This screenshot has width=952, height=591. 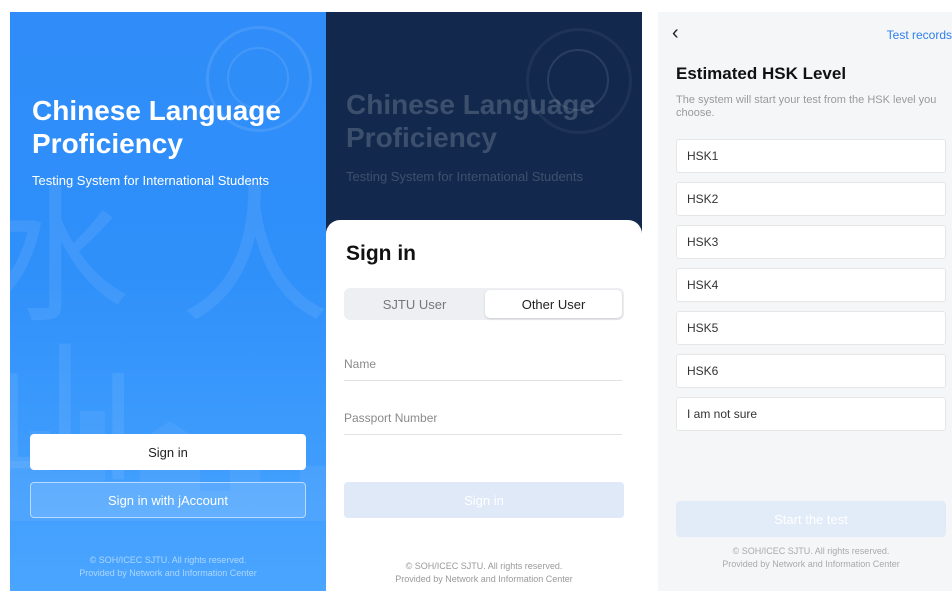 What do you see at coordinates (70, 257) in the screenshot?
I see `background-calligraphy-shui: 水` at bounding box center [70, 257].